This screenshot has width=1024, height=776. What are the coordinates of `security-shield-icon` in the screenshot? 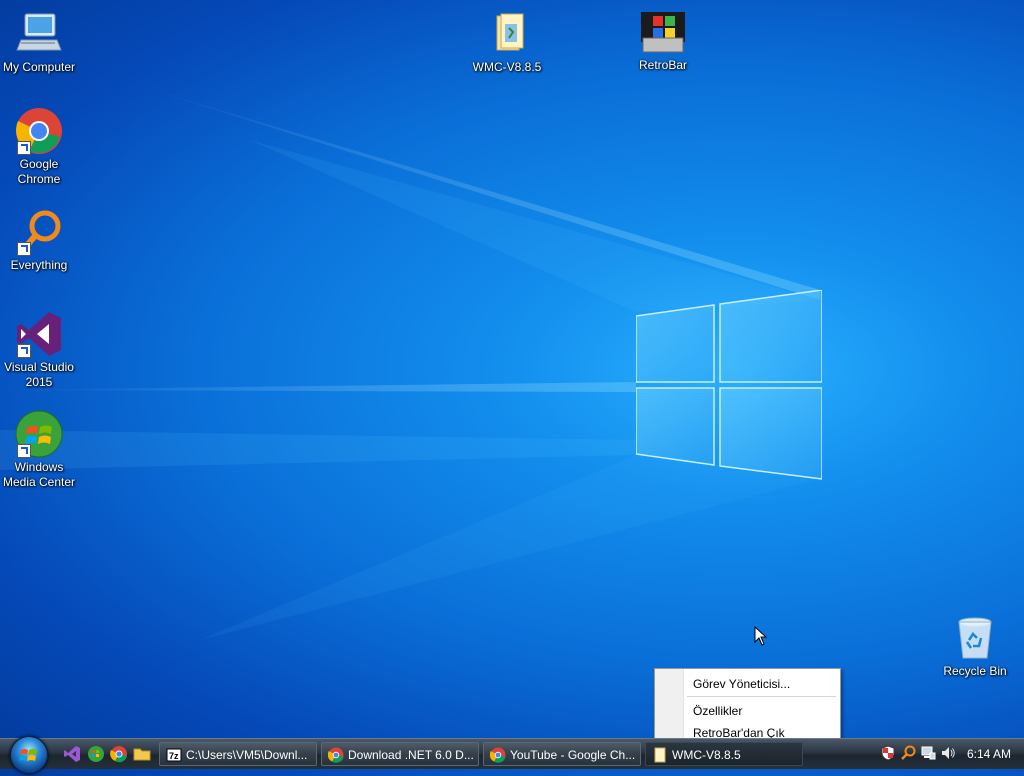 It's located at (888, 753).